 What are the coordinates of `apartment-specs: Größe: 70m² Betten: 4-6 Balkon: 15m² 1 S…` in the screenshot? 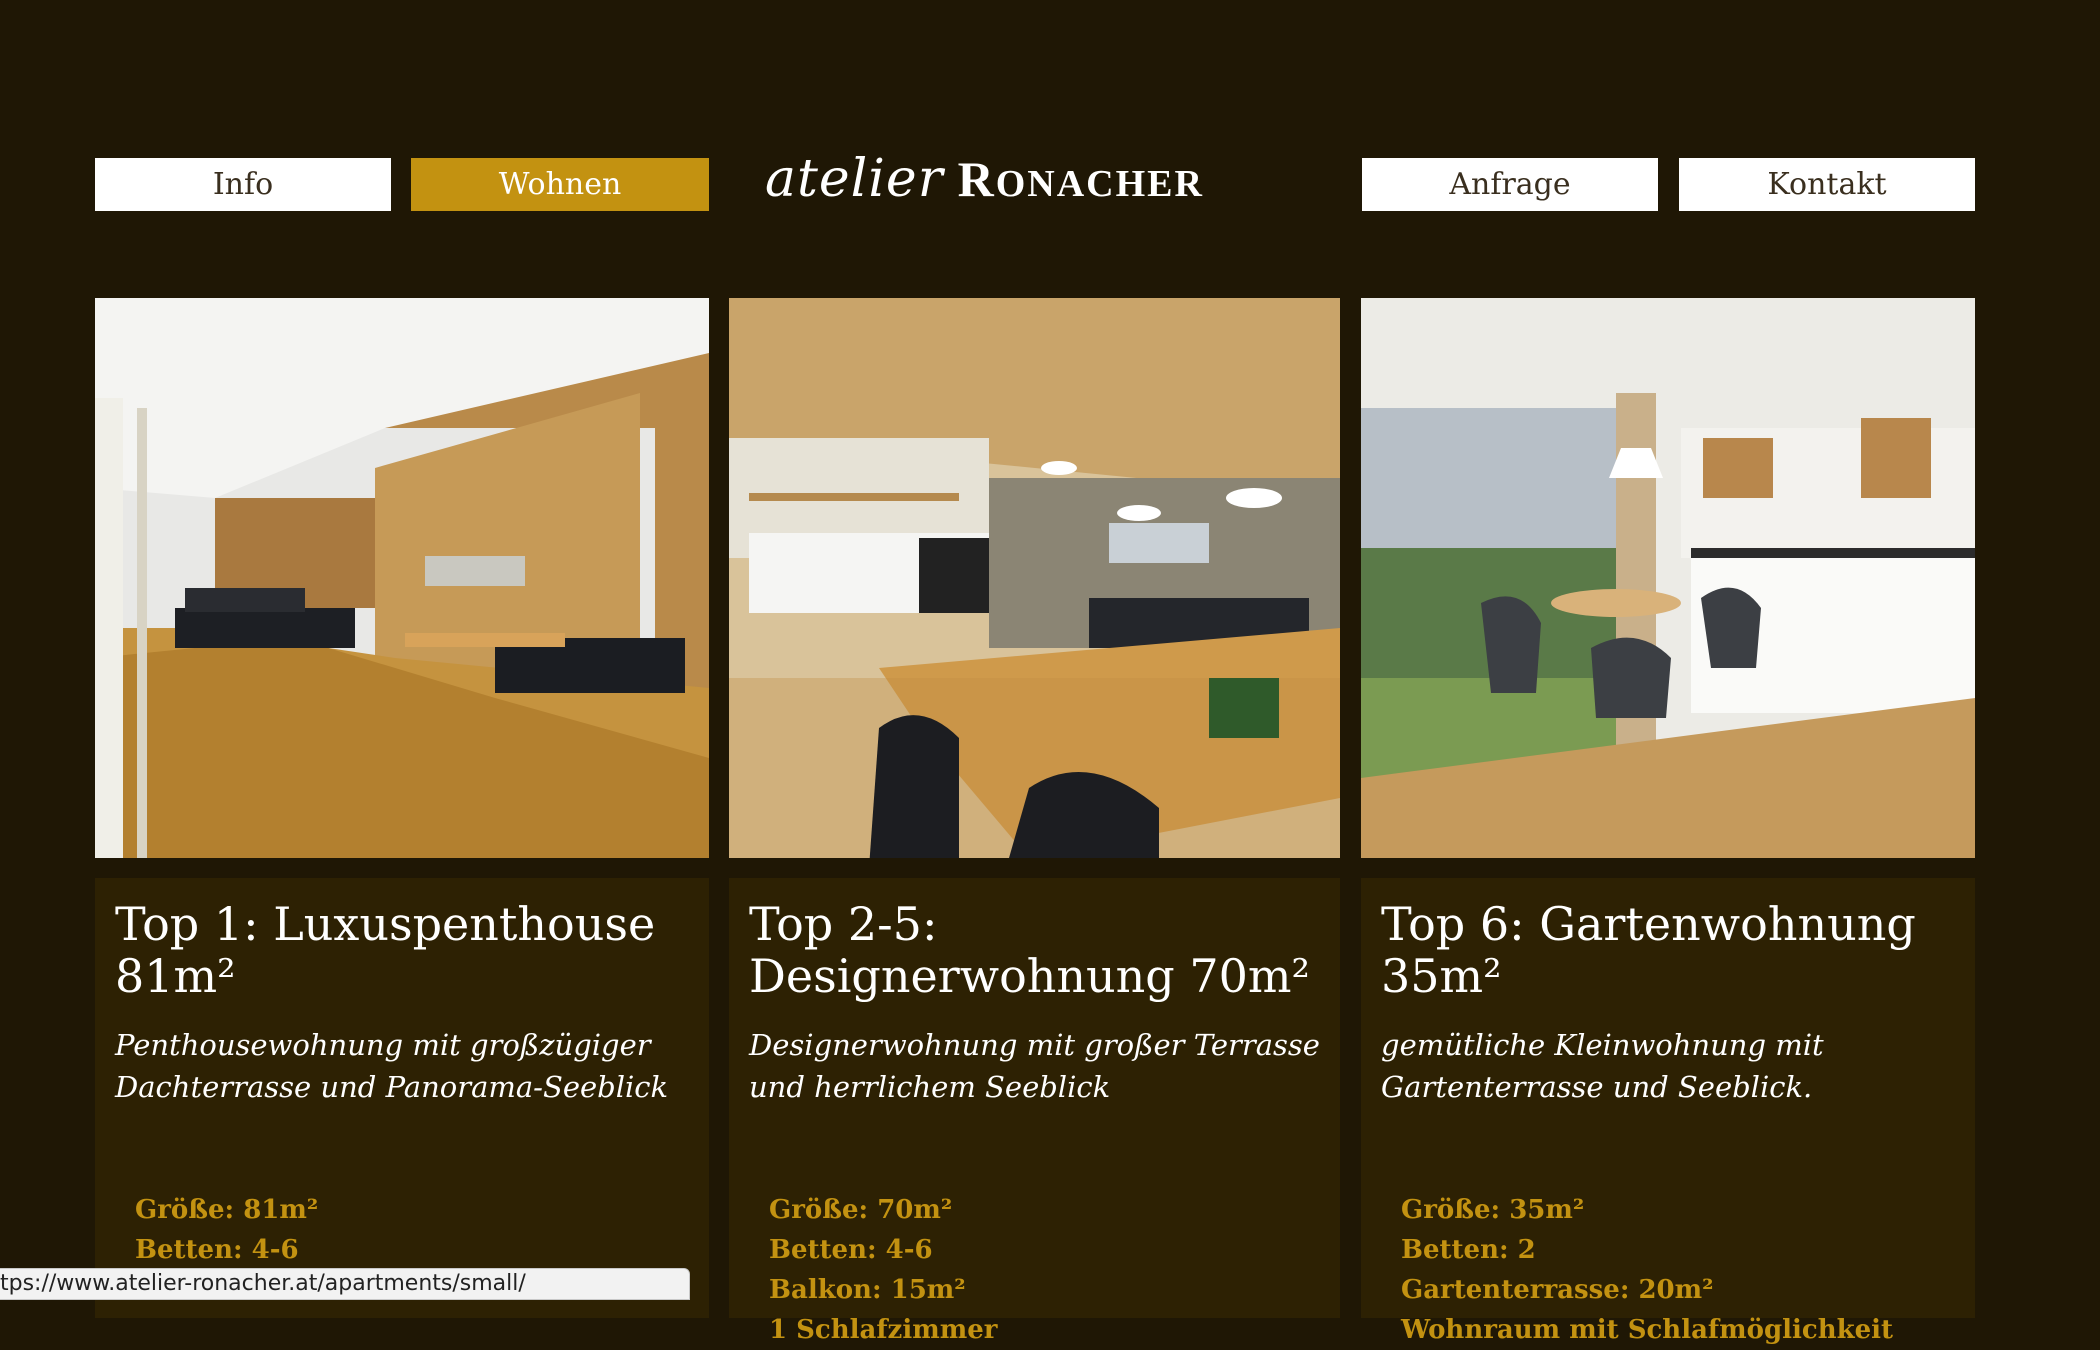 It's located at (1044, 1270).